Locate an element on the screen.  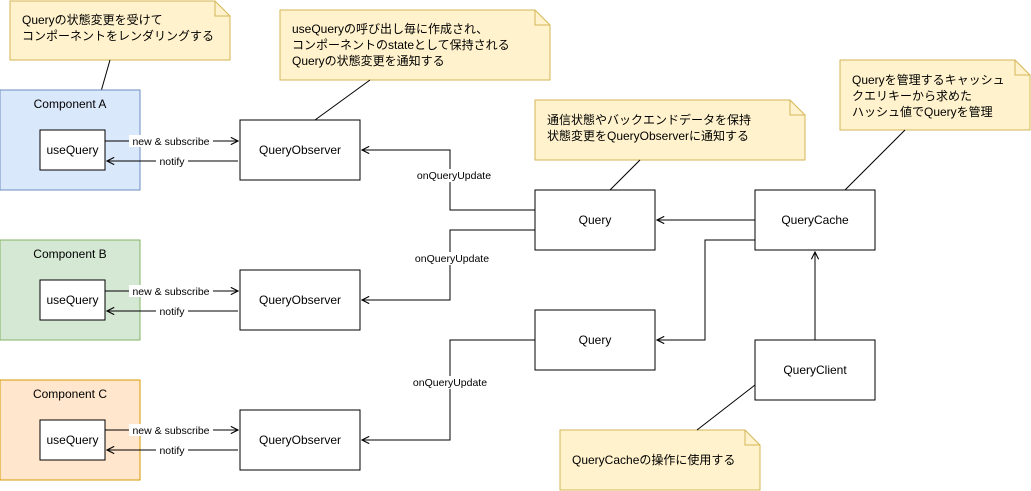
note-query-line-1: 通信状態やバックエンドデータを保持 is located at coordinates (649, 119).